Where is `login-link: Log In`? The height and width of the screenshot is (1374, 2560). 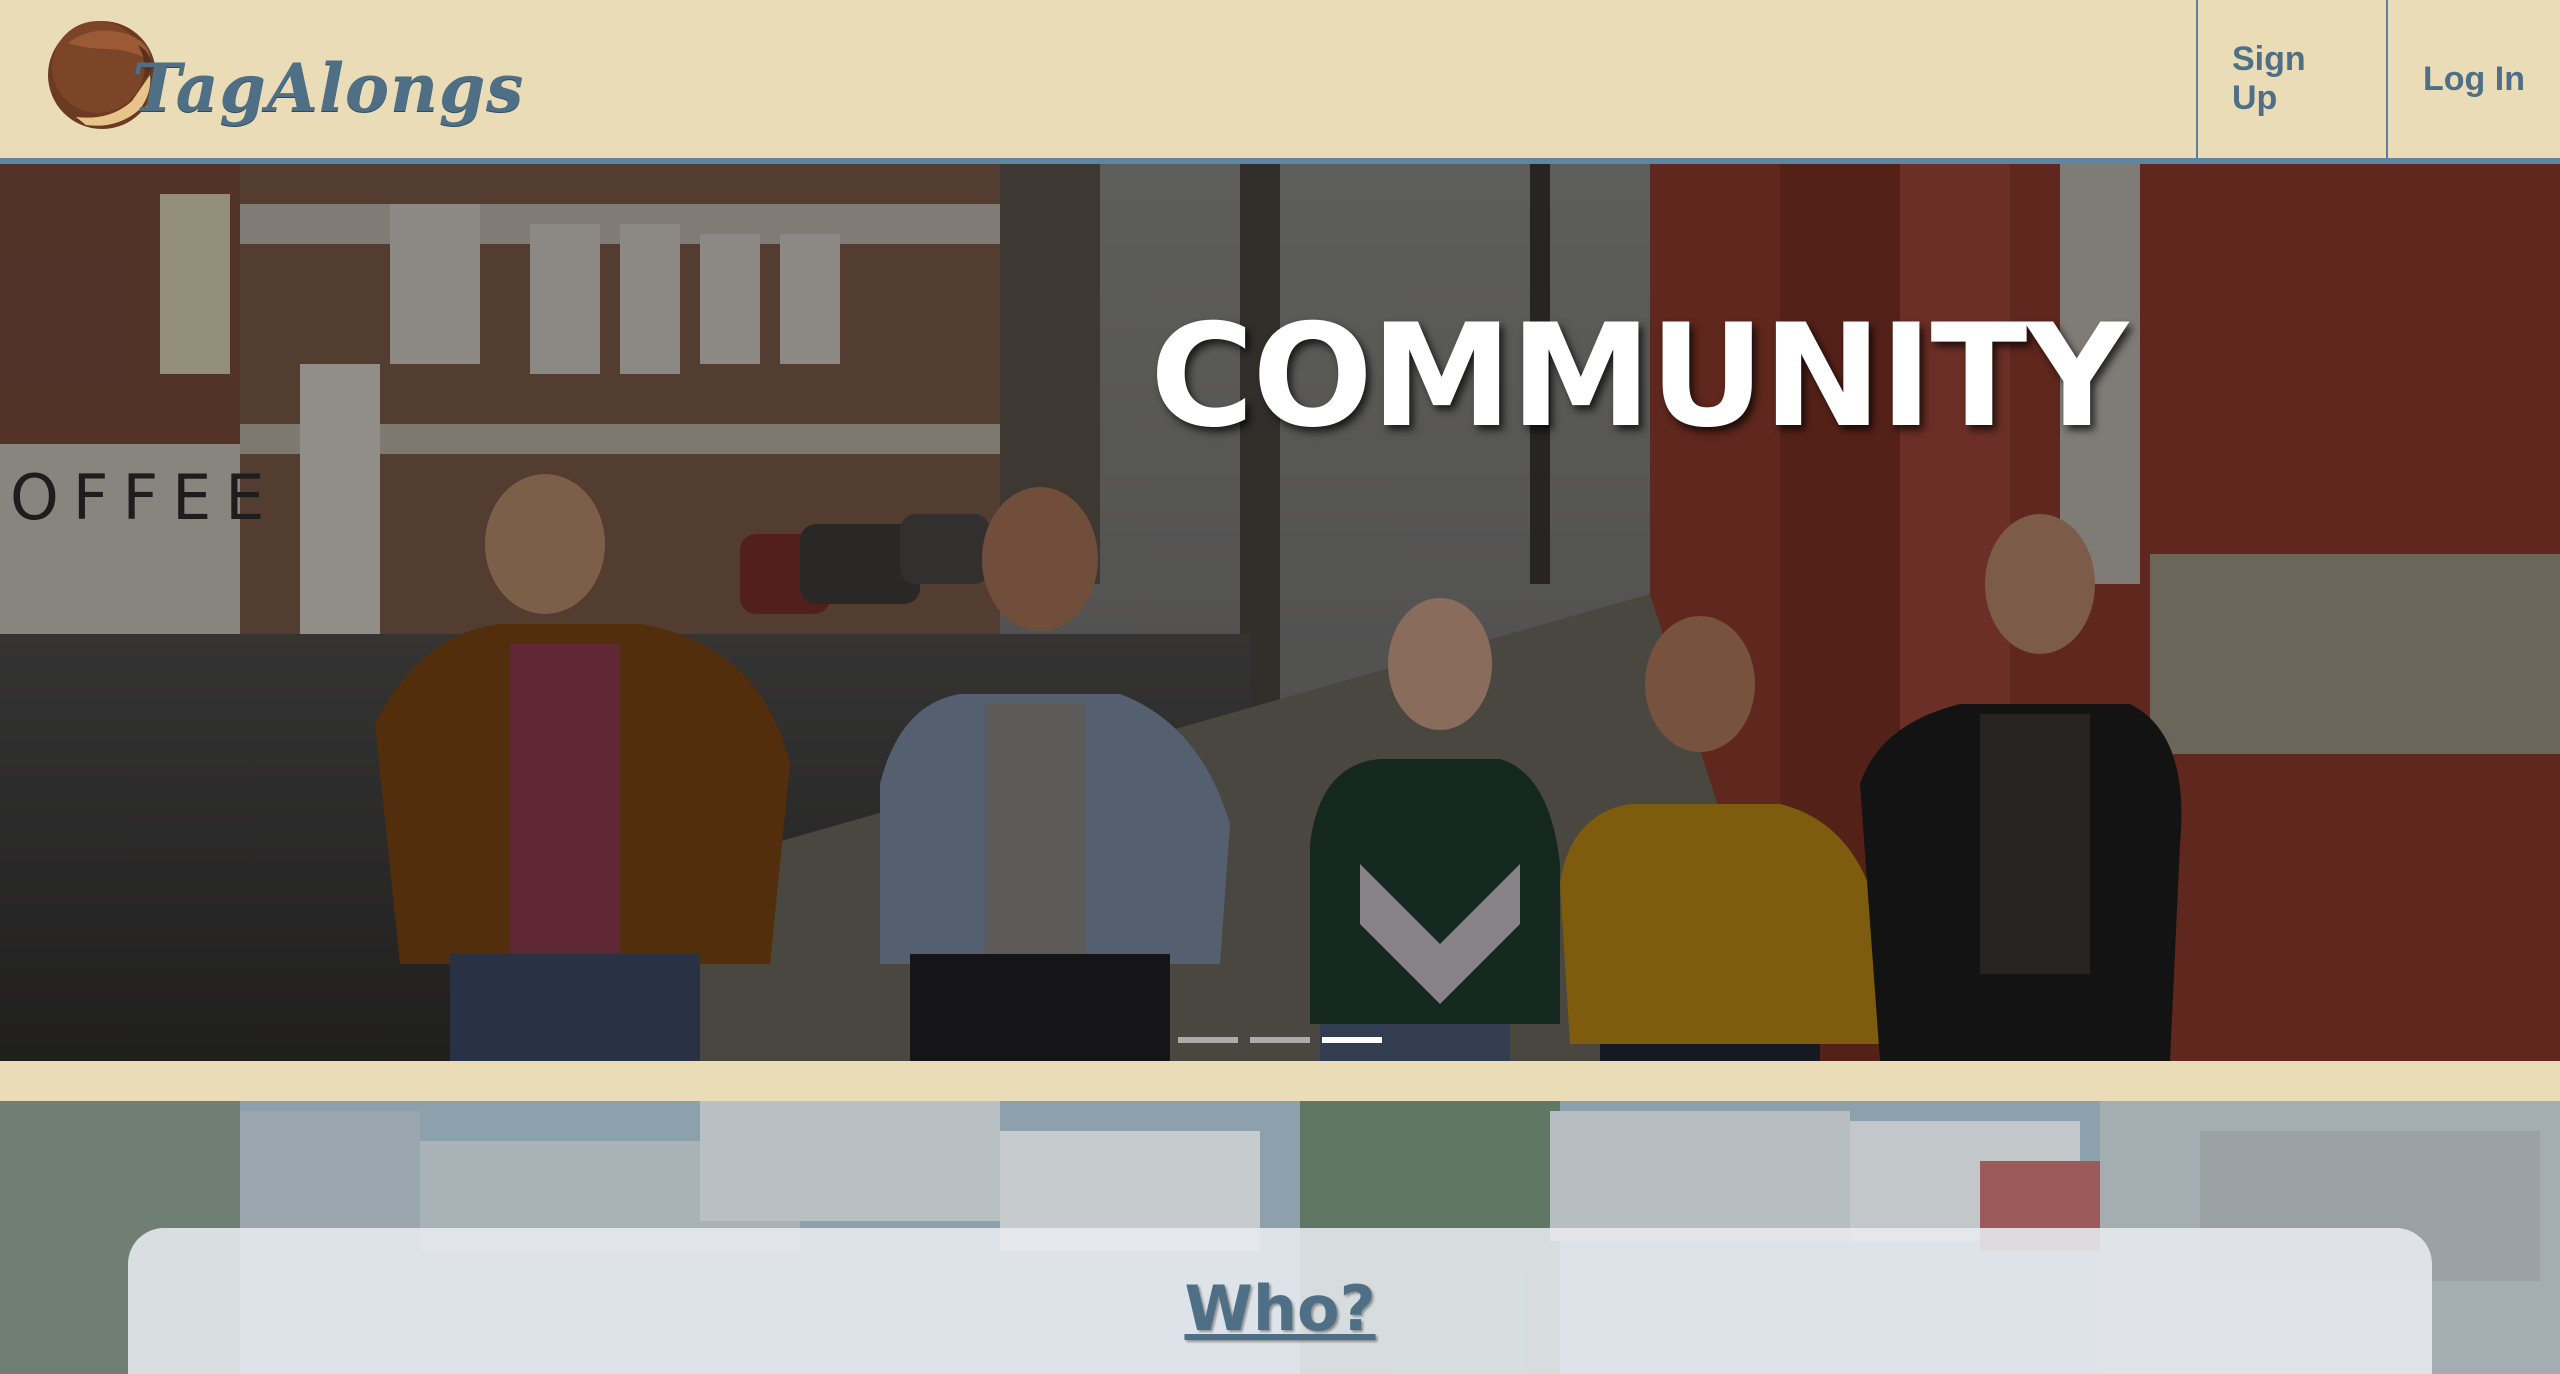
login-link: Log In is located at coordinates (2473, 79).